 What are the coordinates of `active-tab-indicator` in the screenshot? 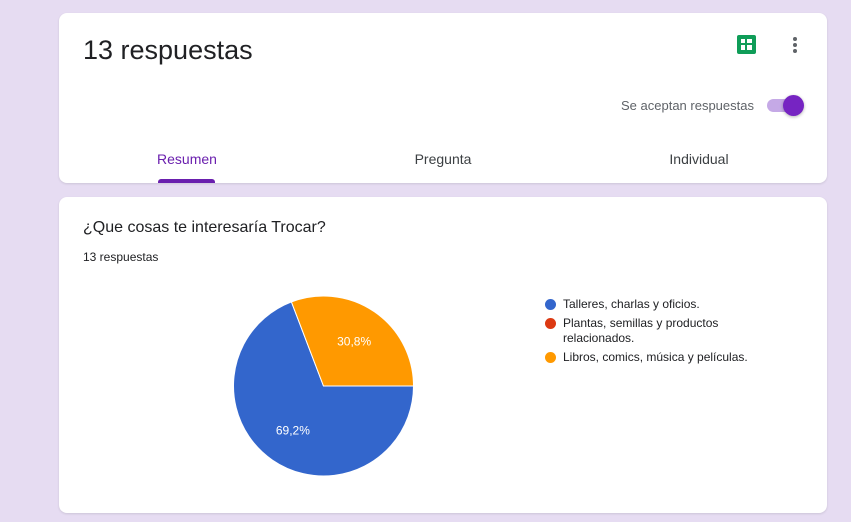 It's located at (186, 181).